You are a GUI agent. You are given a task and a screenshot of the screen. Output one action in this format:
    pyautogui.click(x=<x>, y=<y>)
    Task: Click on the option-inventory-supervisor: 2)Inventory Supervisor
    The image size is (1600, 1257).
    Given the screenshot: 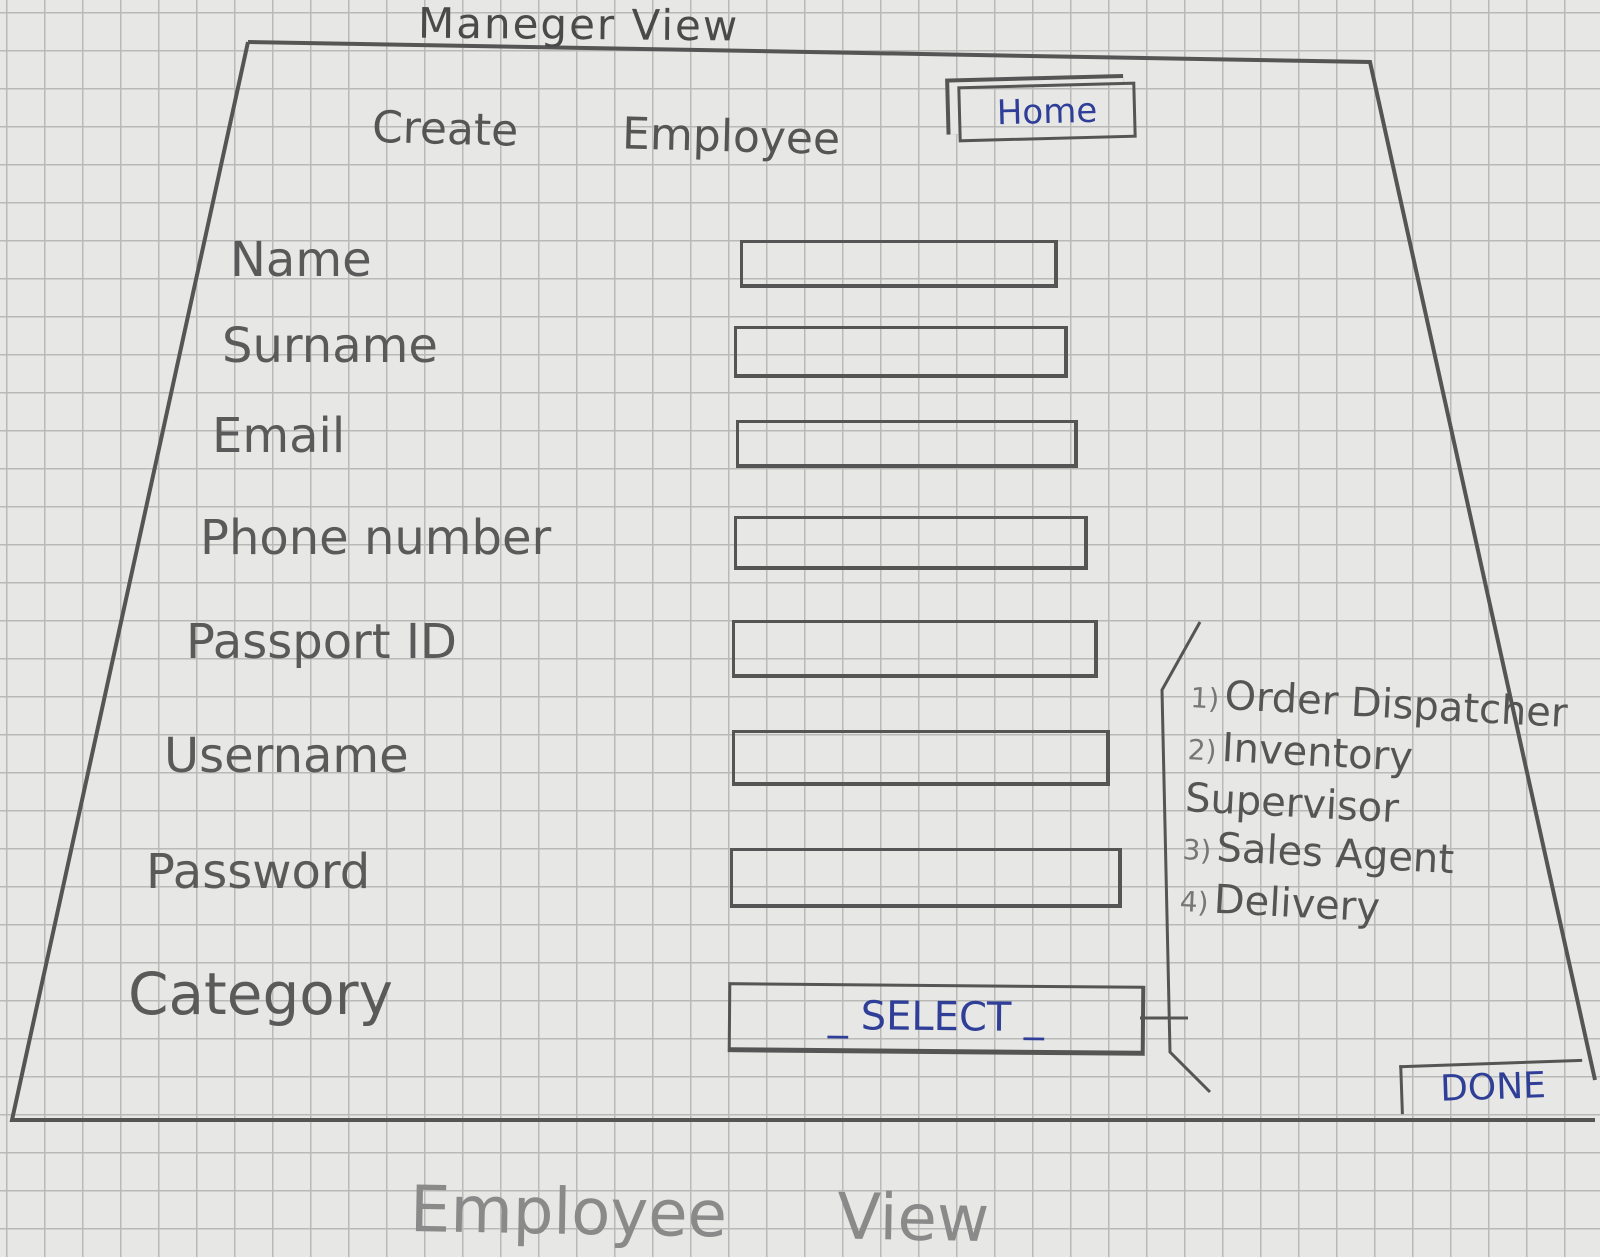 What is the action you would take?
    pyautogui.click(x=1376, y=782)
    